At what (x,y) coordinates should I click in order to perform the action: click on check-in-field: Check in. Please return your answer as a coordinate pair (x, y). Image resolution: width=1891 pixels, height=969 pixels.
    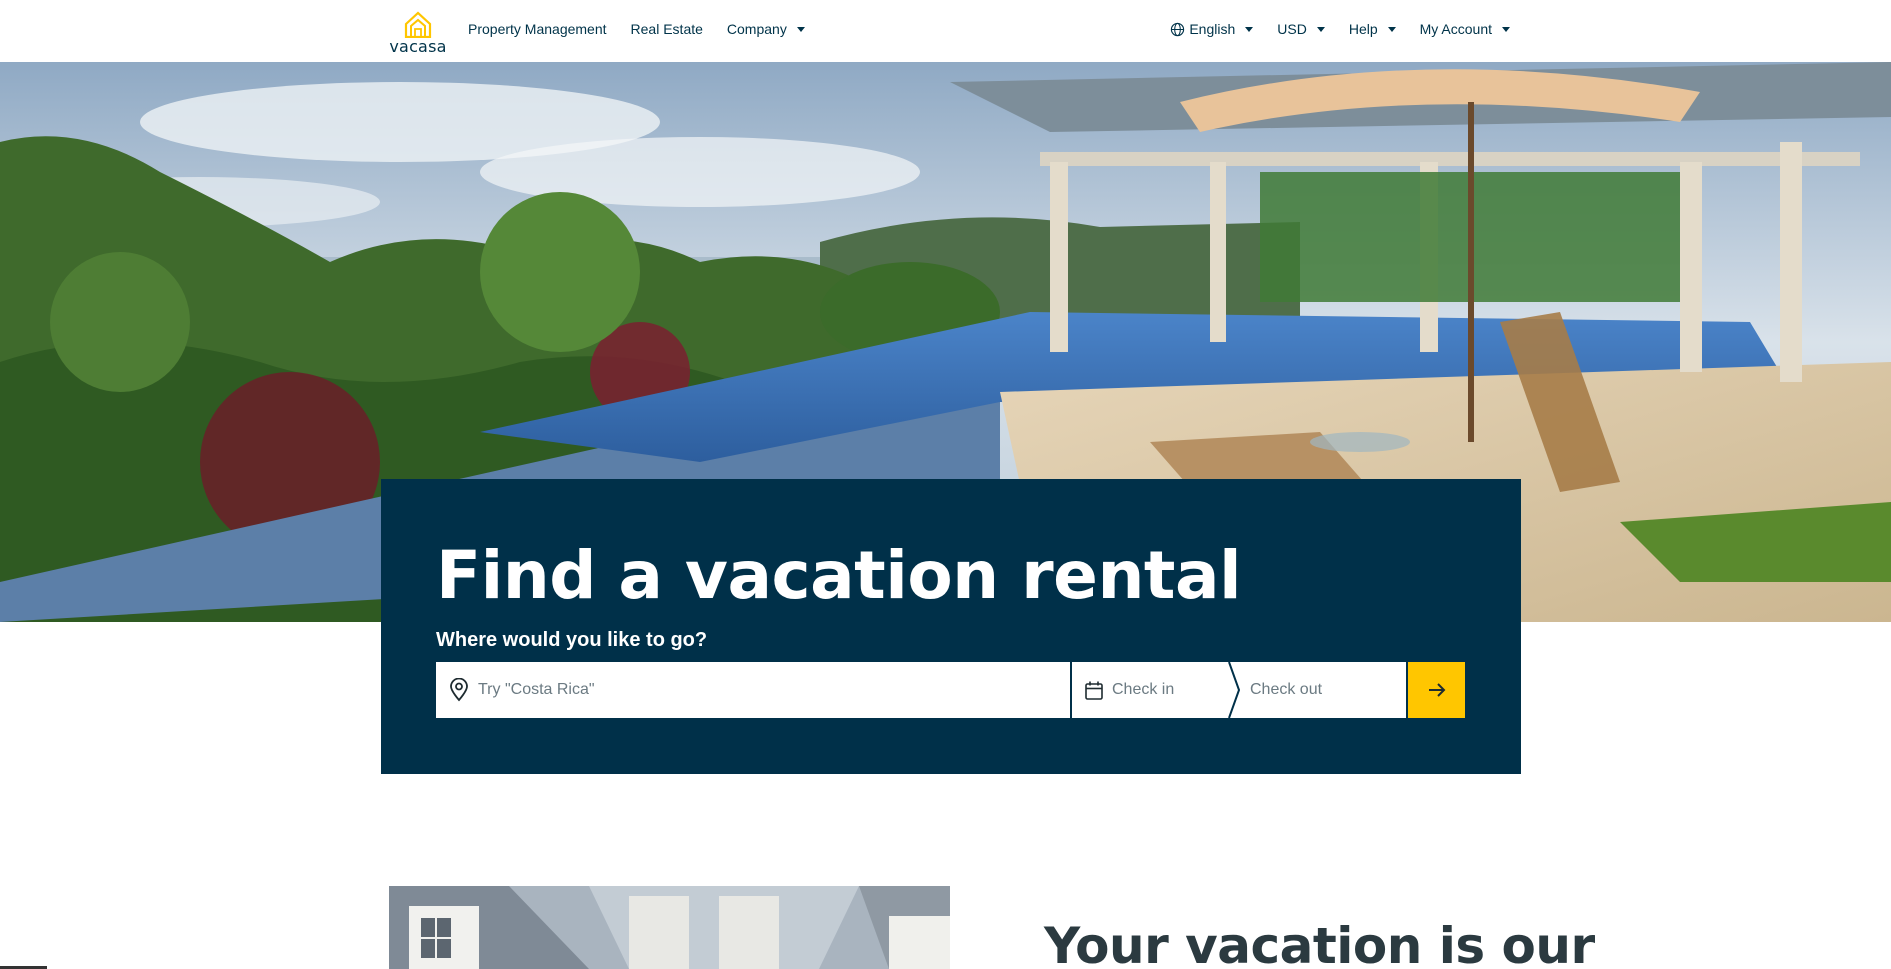
    Looking at the image, I should click on (1151, 690).